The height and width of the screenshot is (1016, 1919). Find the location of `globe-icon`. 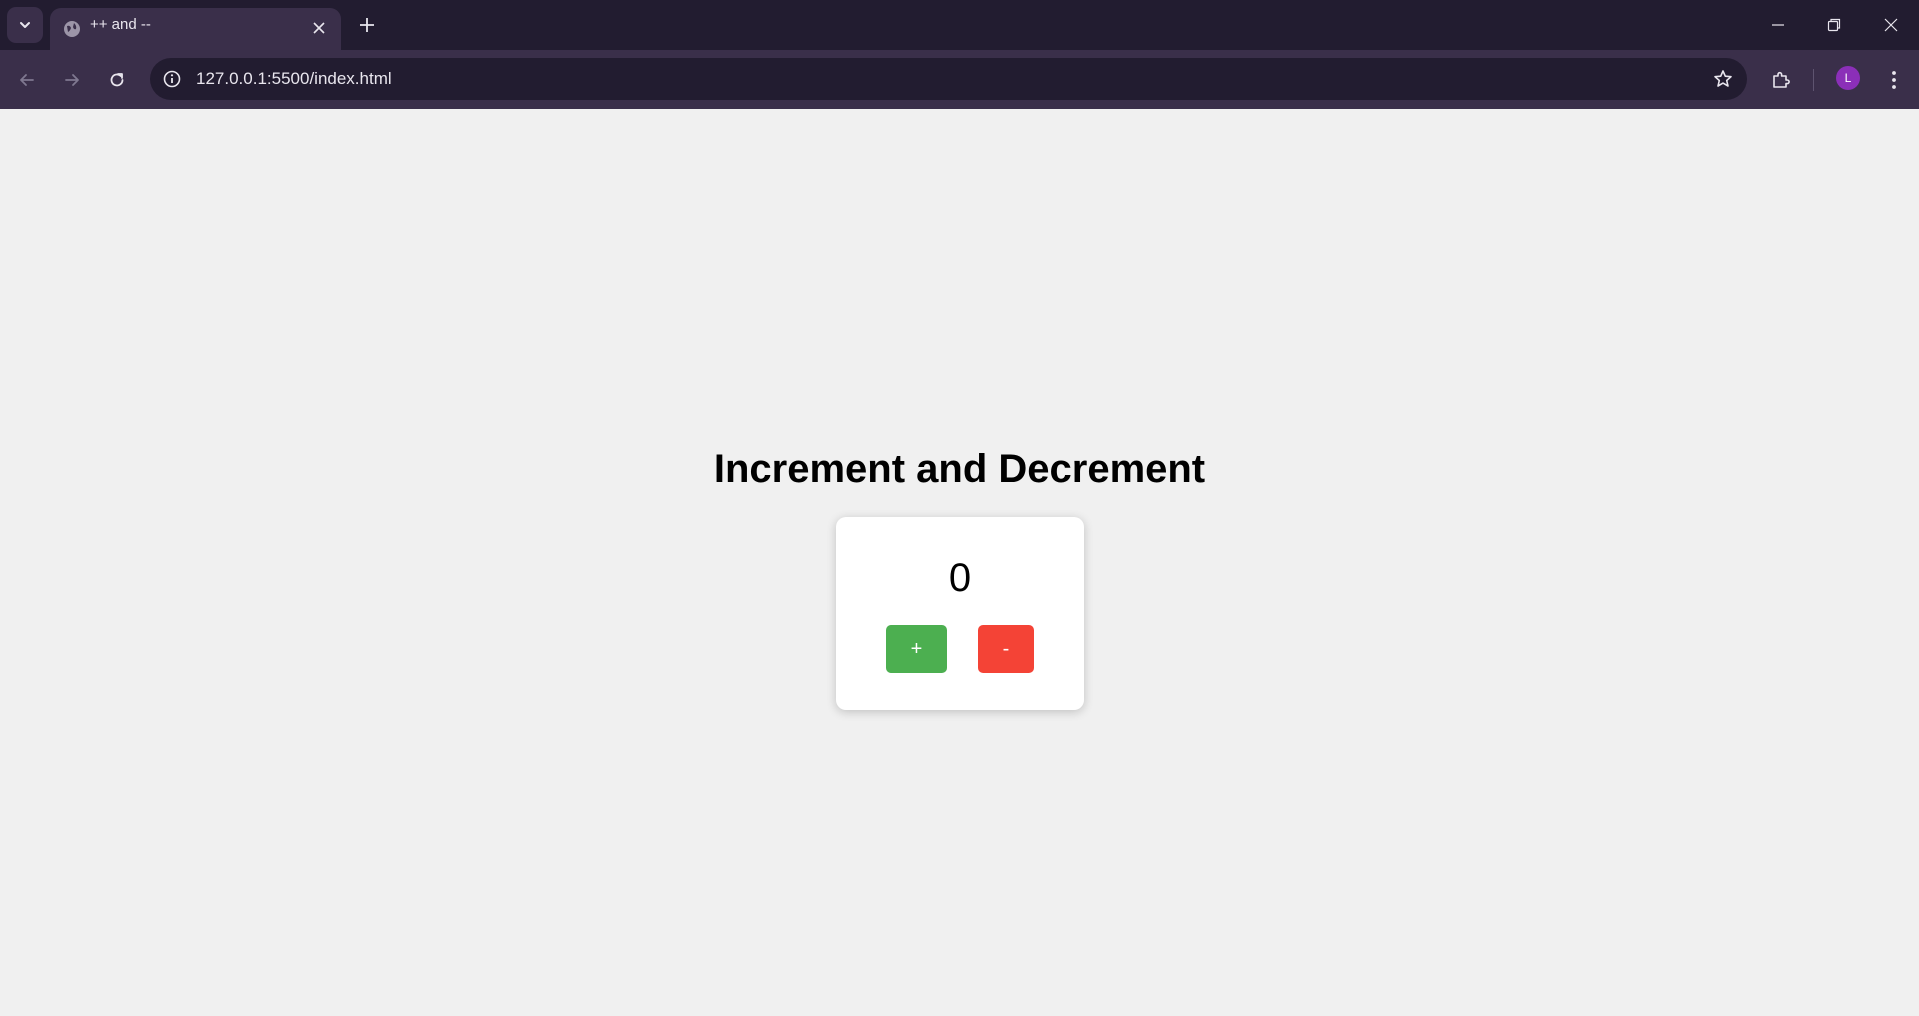

globe-icon is located at coordinates (72, 29).